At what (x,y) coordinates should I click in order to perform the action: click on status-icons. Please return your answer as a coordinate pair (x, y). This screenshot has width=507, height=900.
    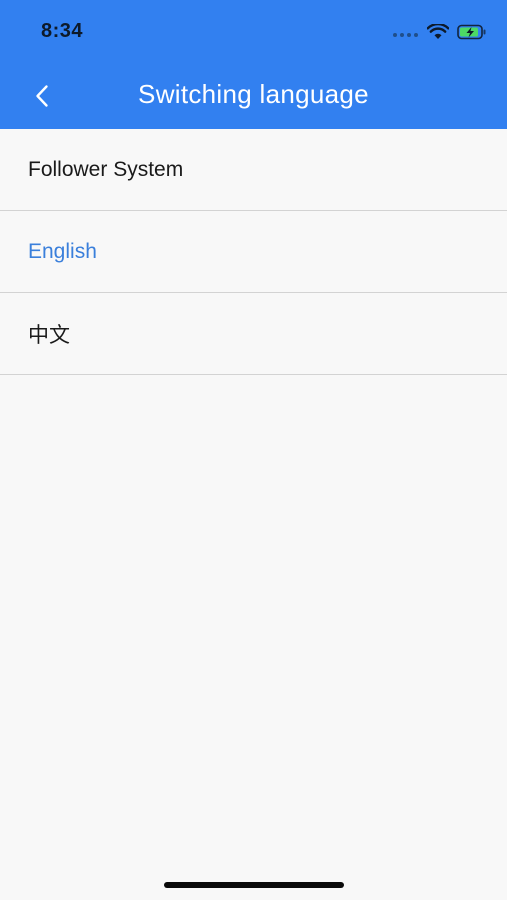
    Looking at the image, I should click on (440, 32).